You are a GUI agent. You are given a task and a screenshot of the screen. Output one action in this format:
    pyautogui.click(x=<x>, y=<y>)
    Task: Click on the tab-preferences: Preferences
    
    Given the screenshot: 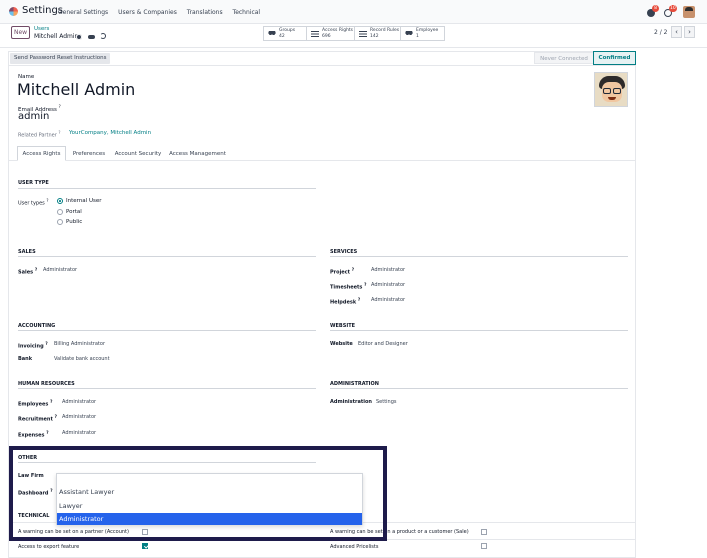 What is the action you would take?
    pyautogui.click(x=89, y=153)
    